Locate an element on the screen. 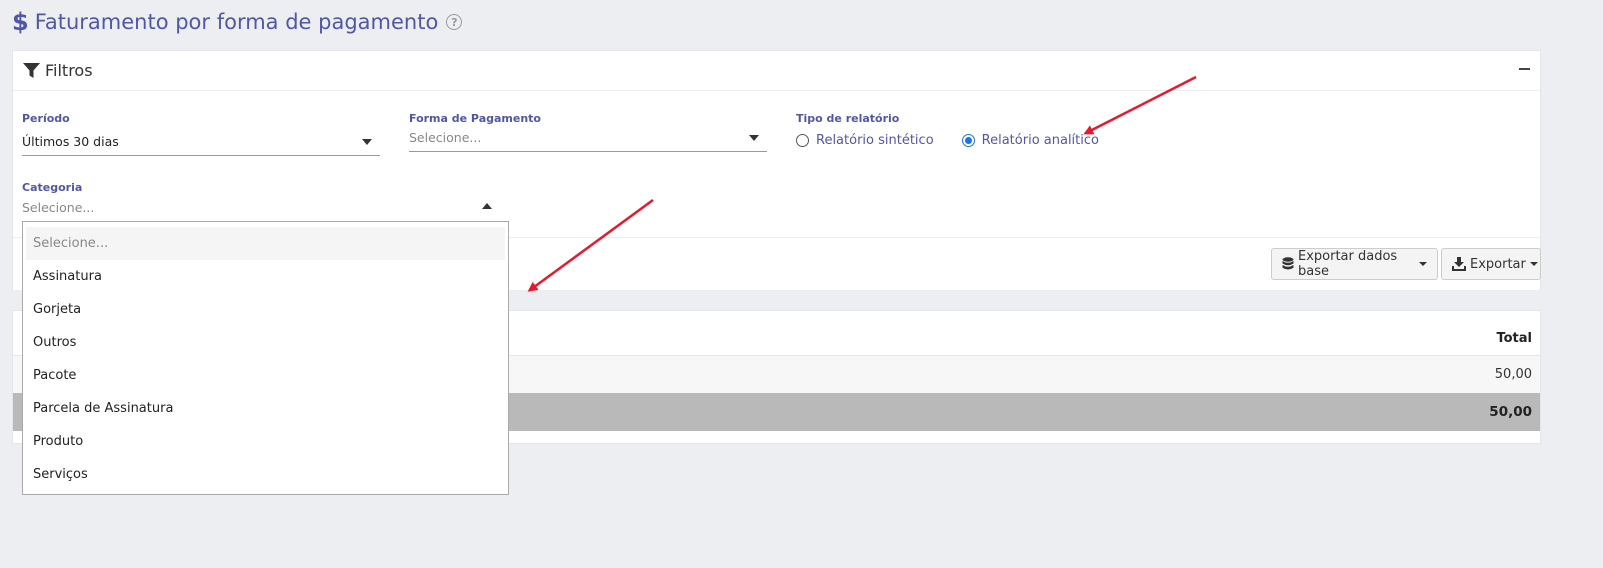 This screenshot has width=1603, height=568. periodo-label: Período is located at coordinates (46, 118).